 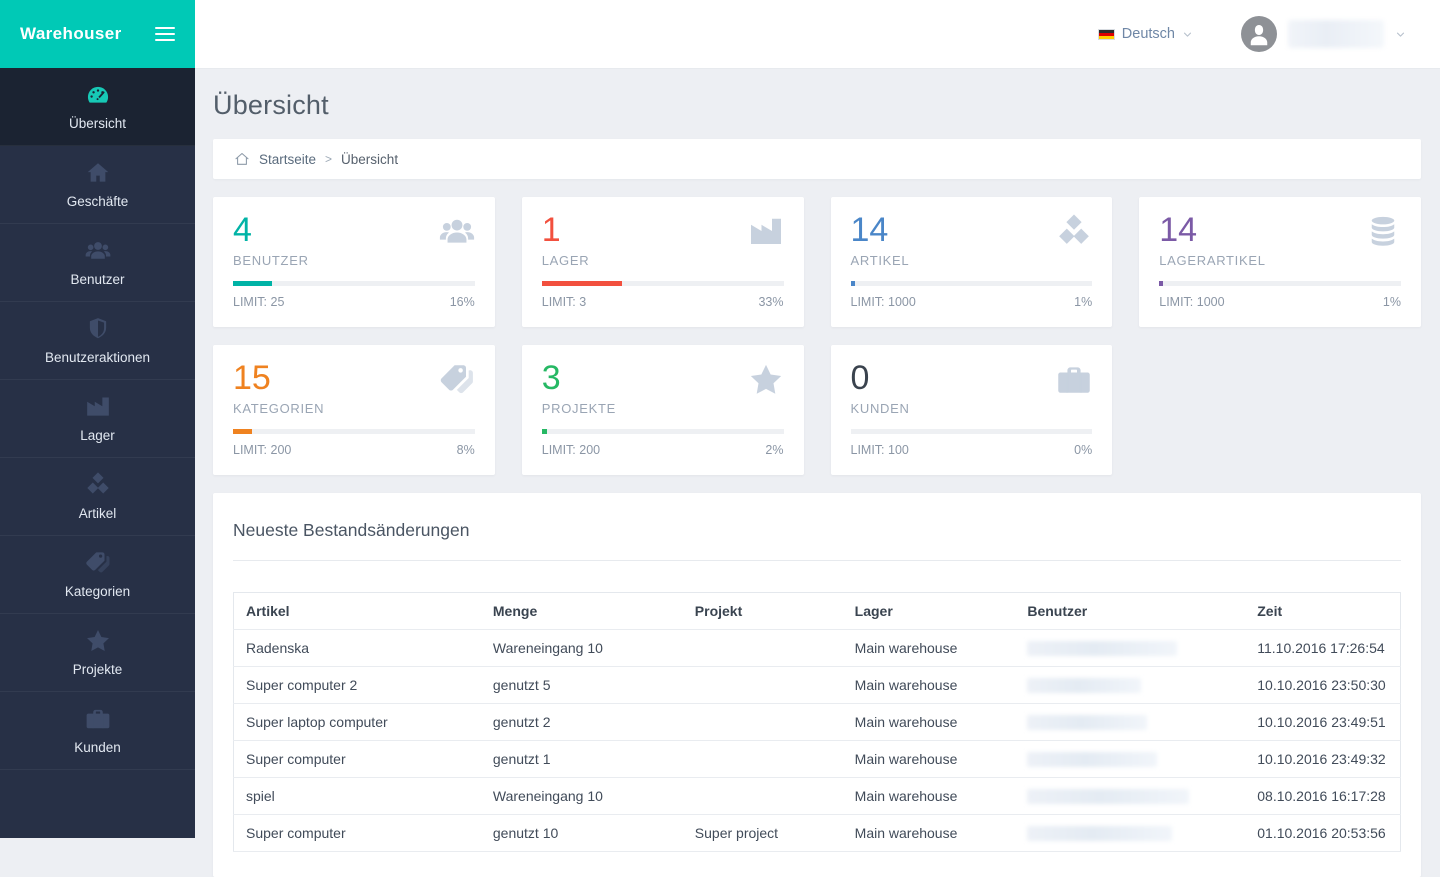 I want to click on cell-zeit: 10.10.2016 23:50:30, so click(x=1323, y=685).